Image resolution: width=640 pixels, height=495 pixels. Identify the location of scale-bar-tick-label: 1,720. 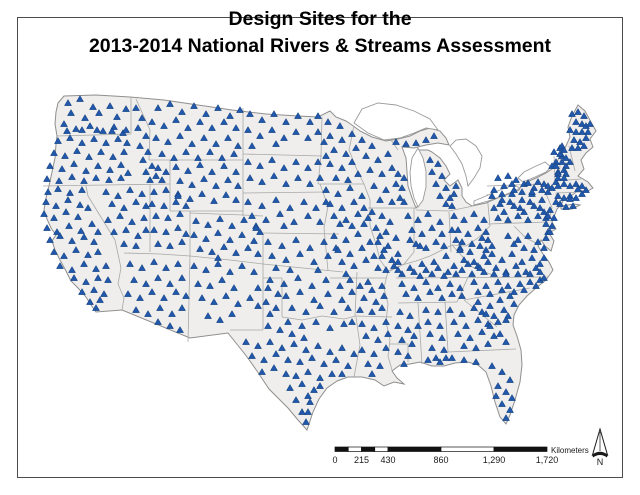
(547, 460).